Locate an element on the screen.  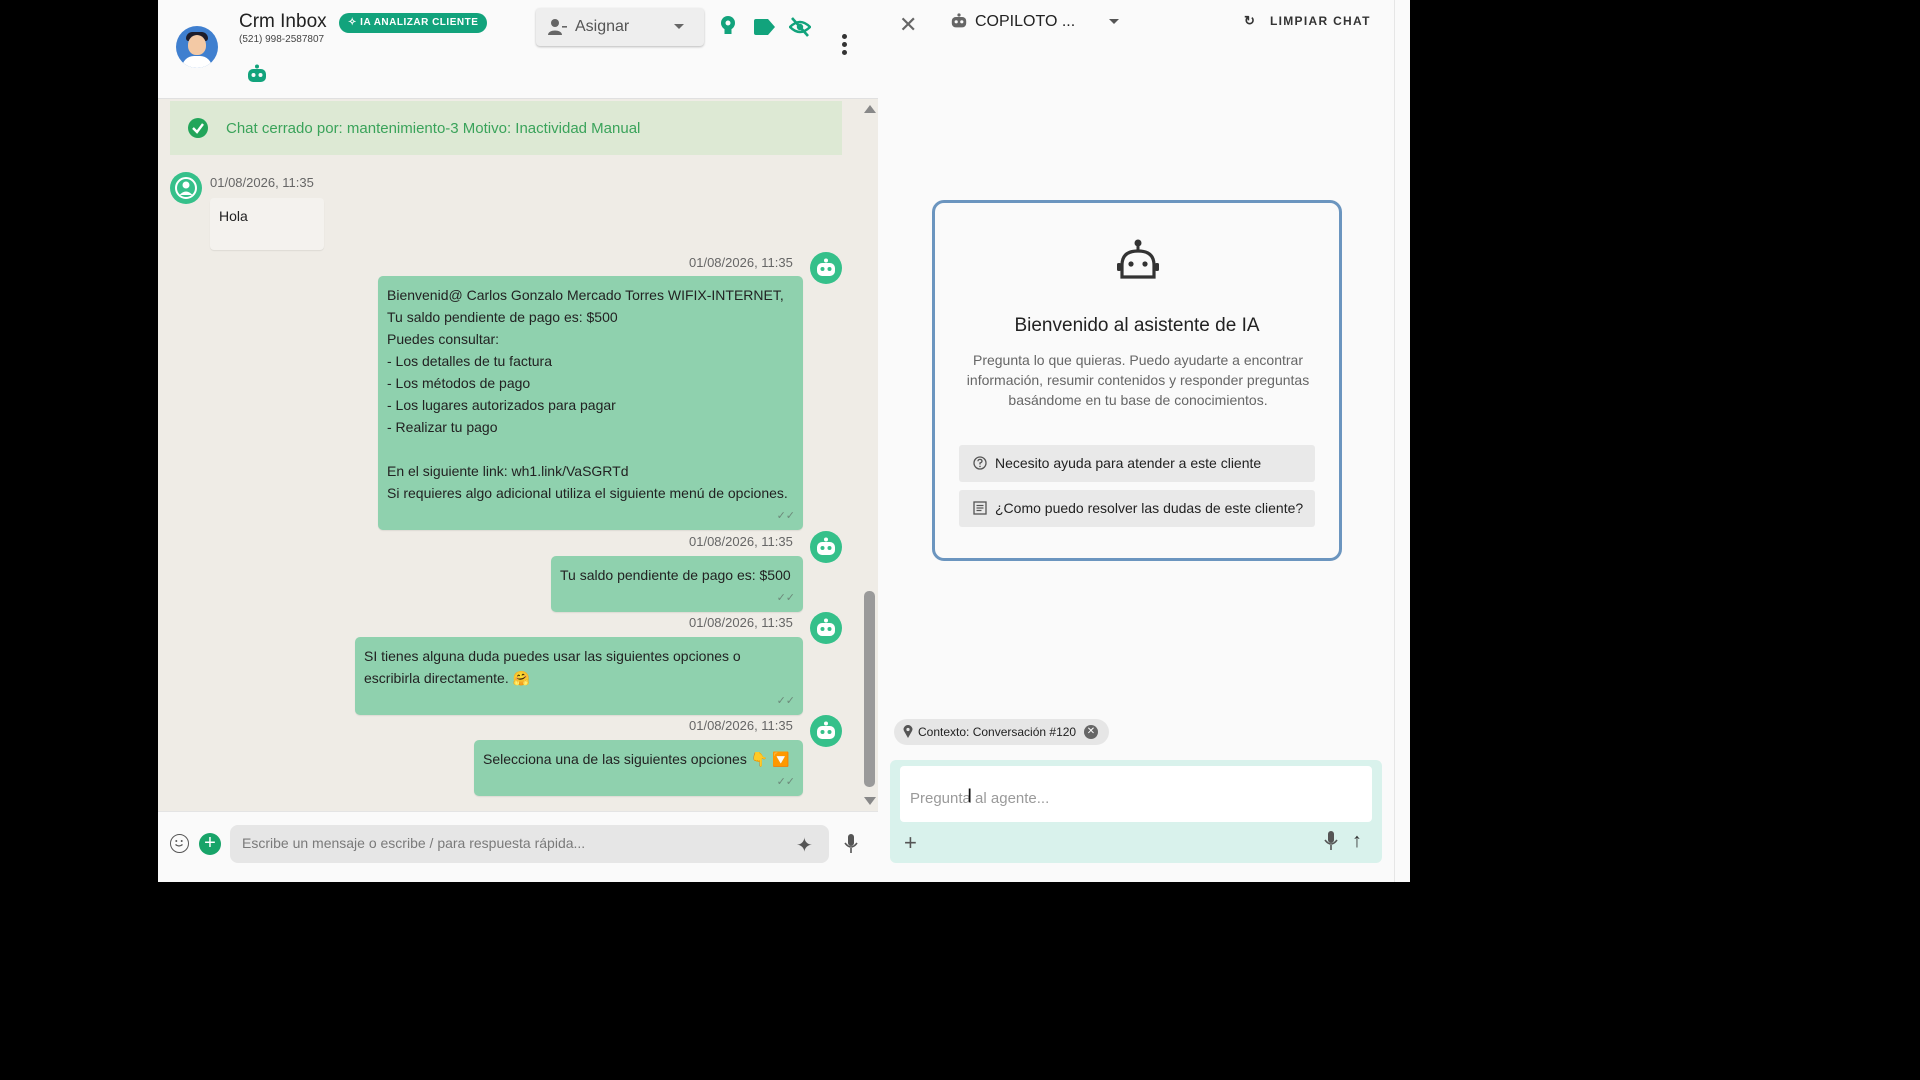
sparkle-person-icon: ✧ is located at coordinates (352, 22).